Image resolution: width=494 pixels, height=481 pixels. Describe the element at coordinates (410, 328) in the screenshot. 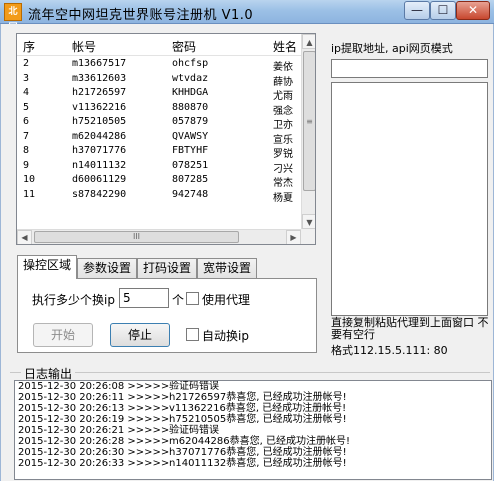

I see `proxy-note: 直接复制粘贴代理到上面窗口 不要有空行` at that location.